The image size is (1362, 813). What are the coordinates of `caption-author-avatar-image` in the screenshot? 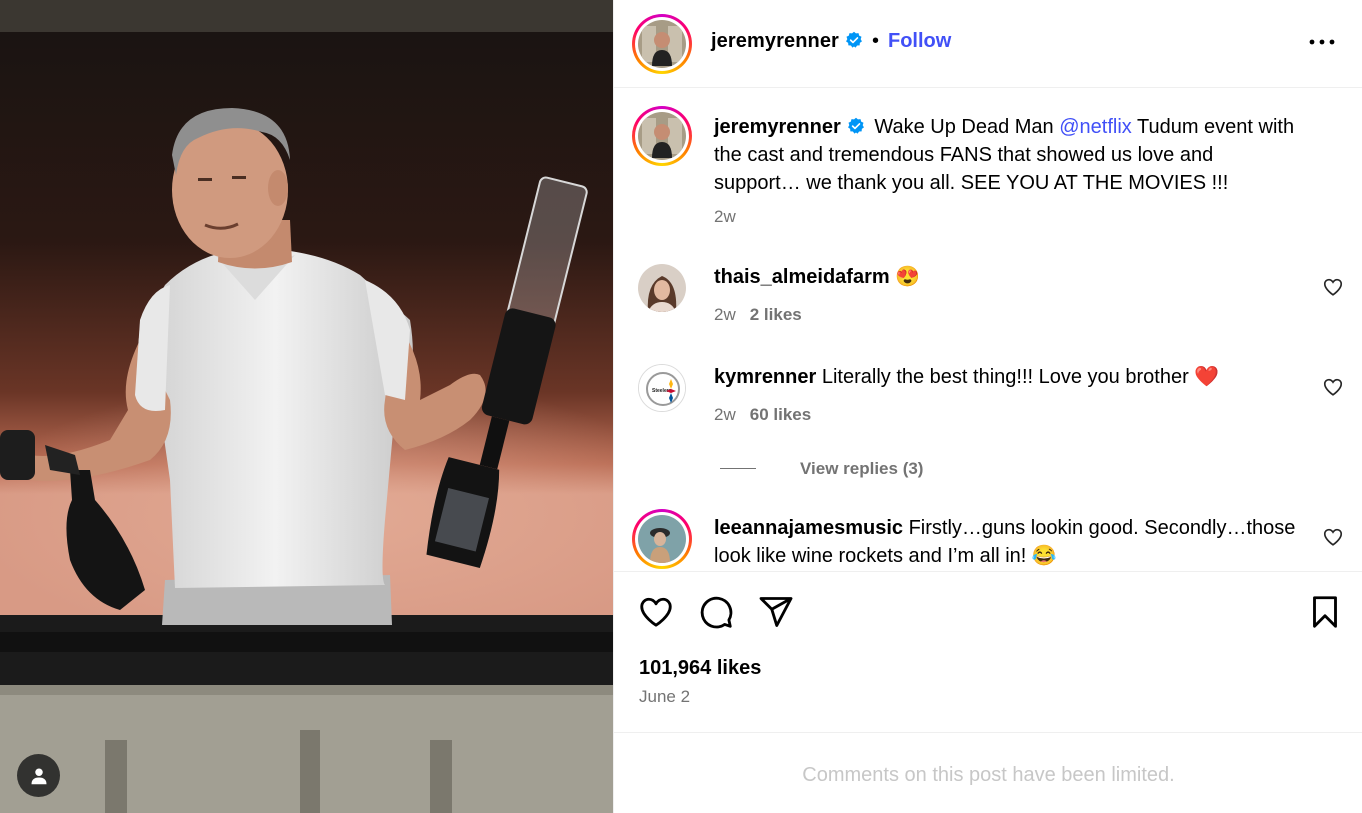 It's located at (662, 136).